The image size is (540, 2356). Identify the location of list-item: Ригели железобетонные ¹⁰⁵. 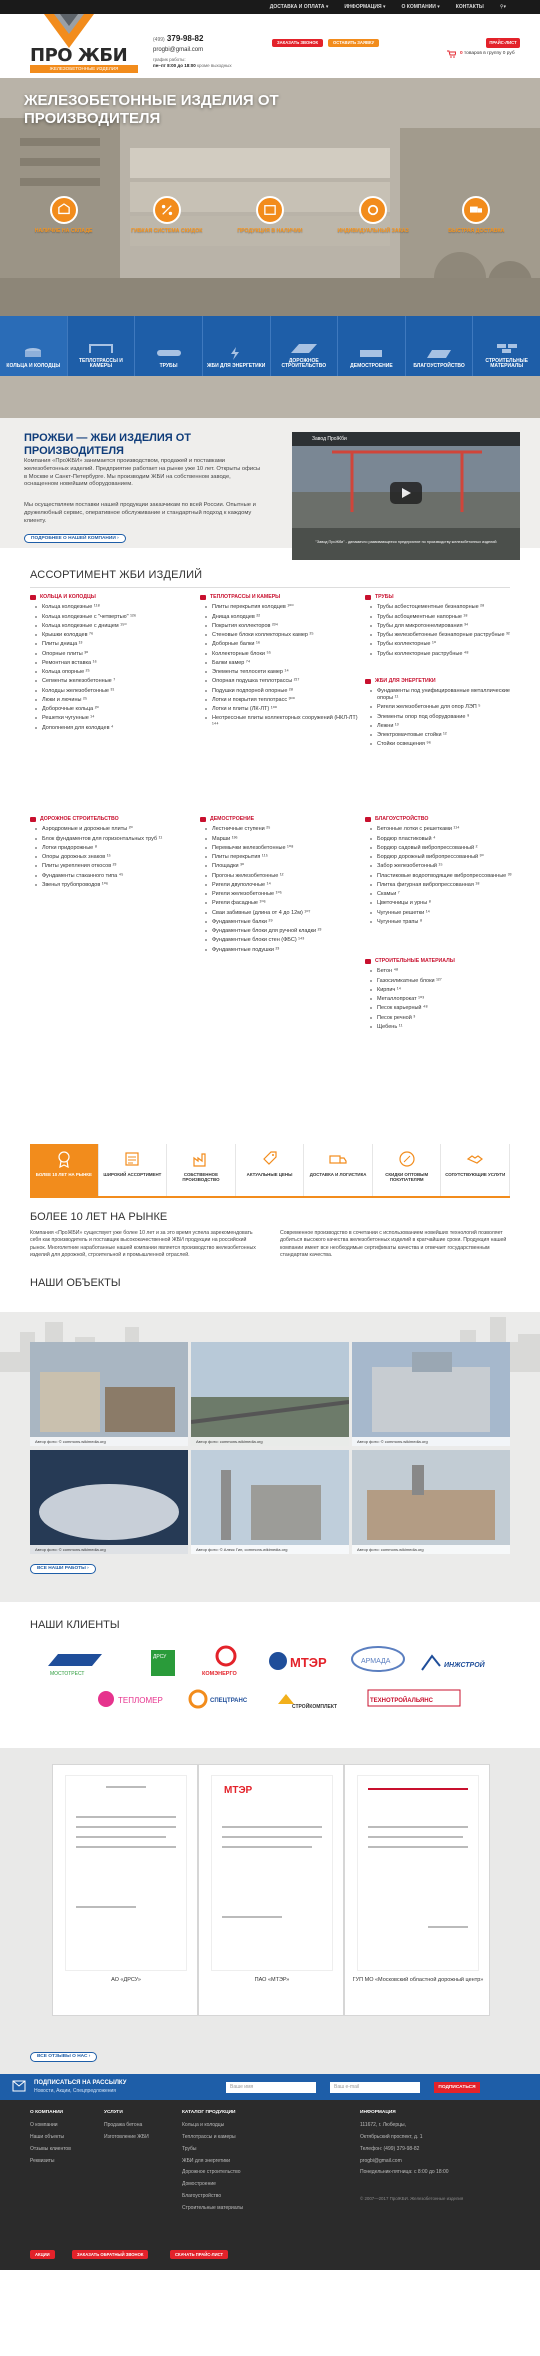
(280, 894).